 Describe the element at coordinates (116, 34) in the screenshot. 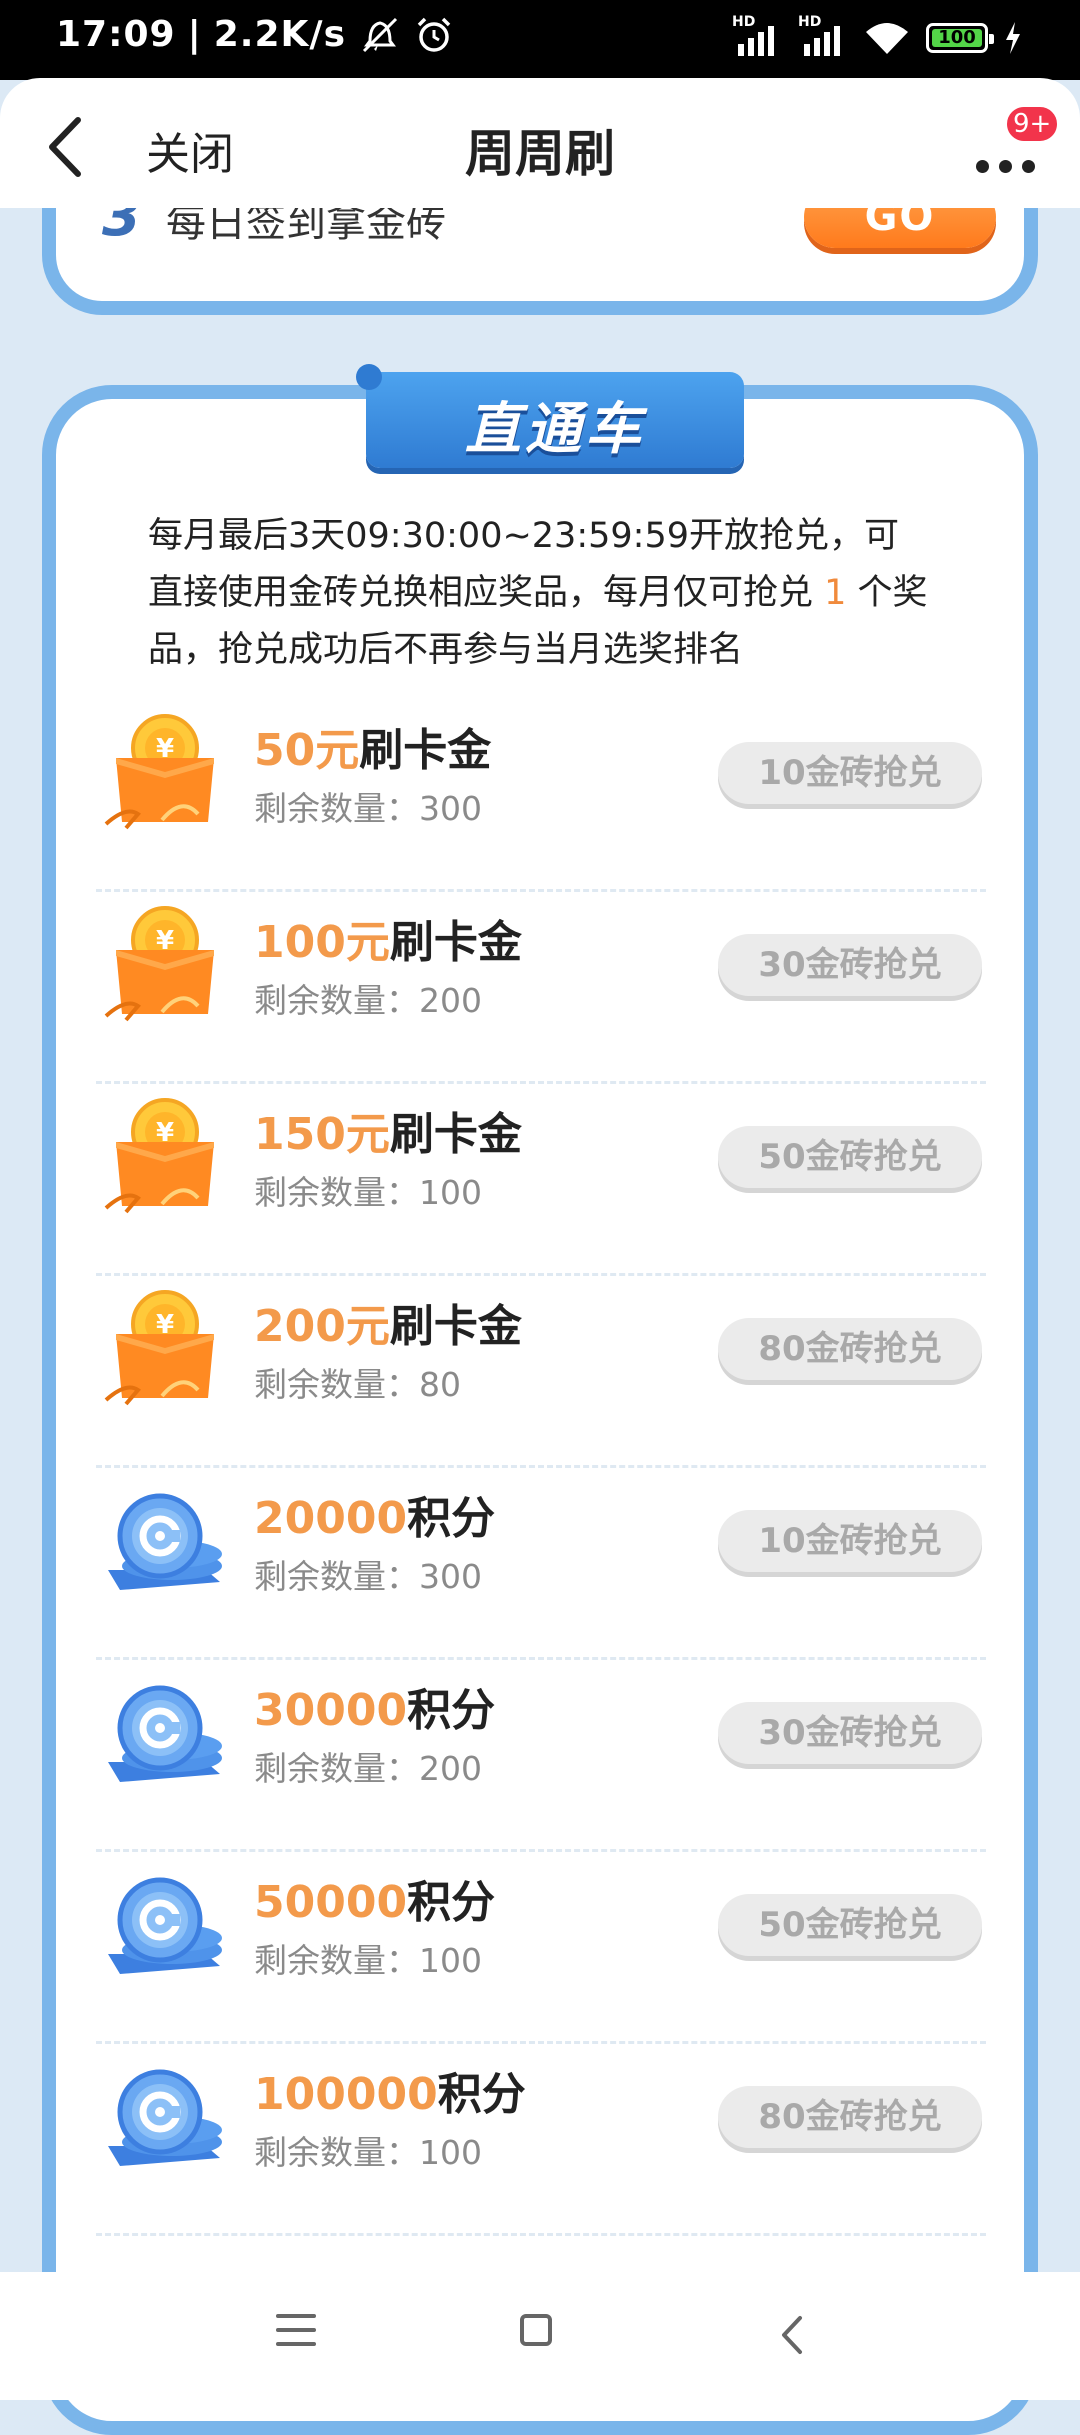

I see `status-time: 17:09` at that location.